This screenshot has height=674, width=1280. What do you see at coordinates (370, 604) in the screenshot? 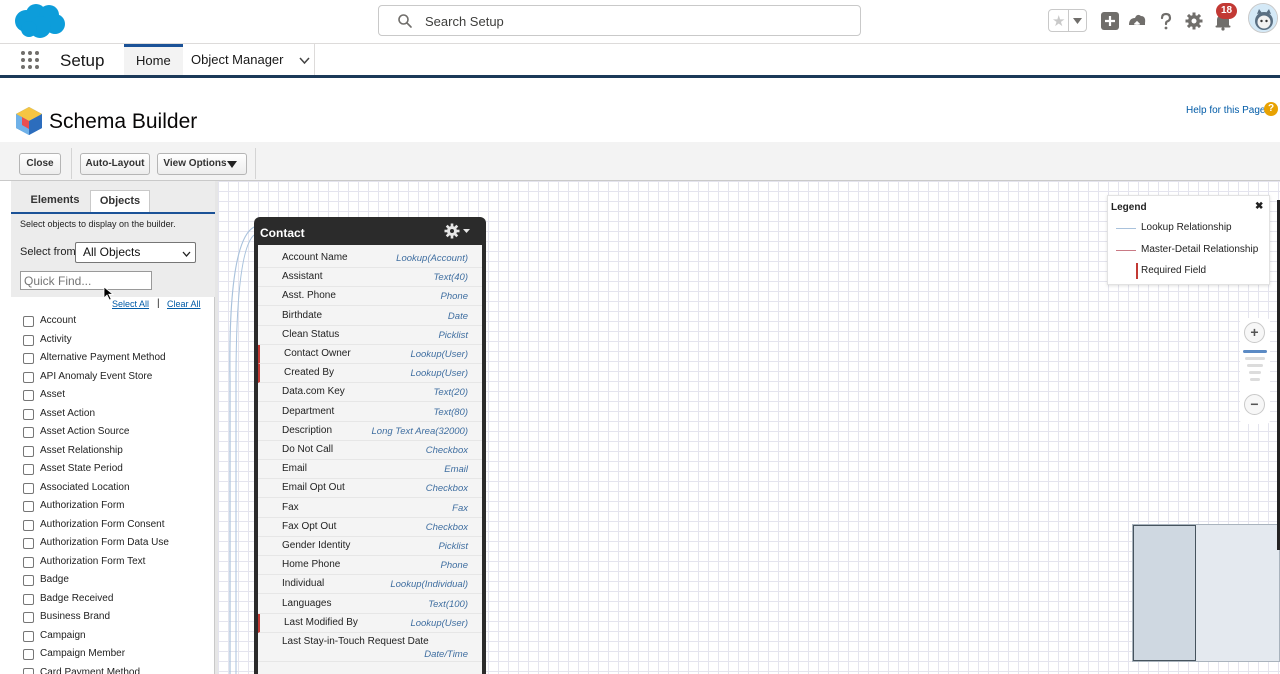
I see `field-row: Languages Text(100)` at bounding box center [370, 604].